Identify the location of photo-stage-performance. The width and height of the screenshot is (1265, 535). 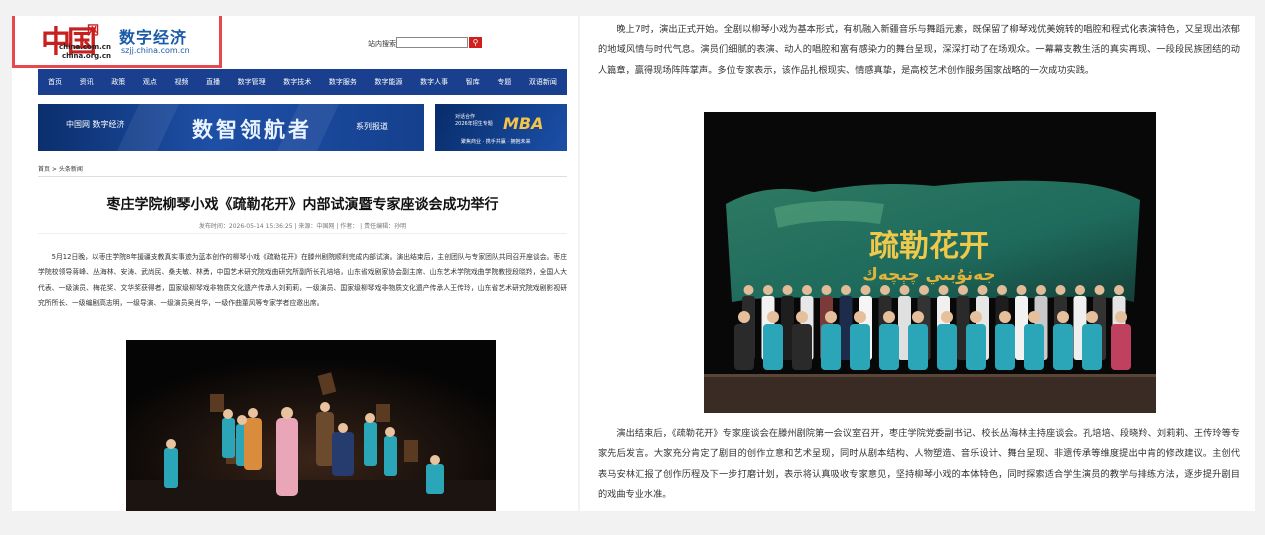
(311, 425).